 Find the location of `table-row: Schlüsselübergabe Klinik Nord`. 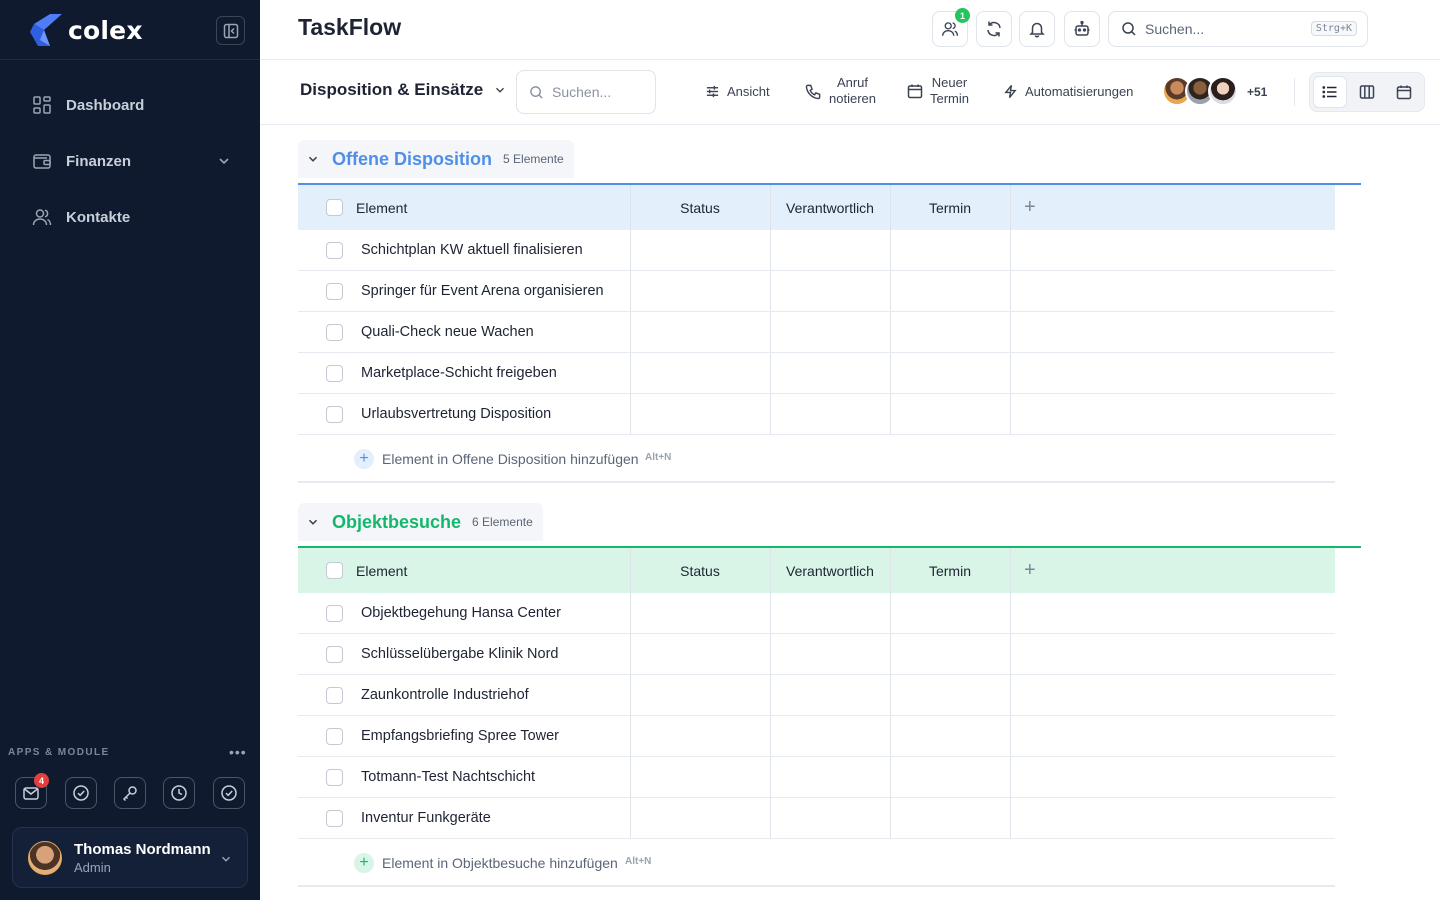

table-row: Schlüsselübergabe Klinik Nord is located at coordinates (816, 654).